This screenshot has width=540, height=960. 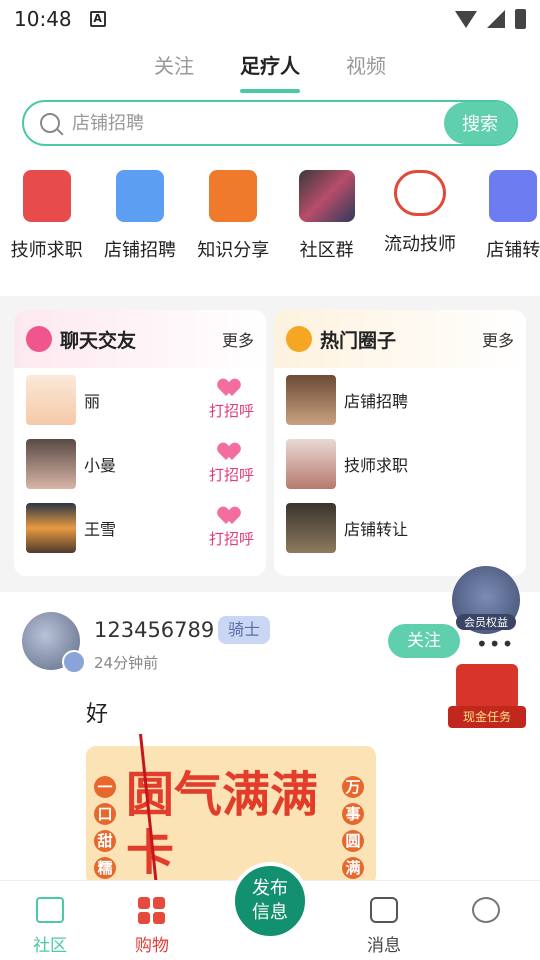 I want to click on quick-entry-label: 技师求职, so click(x=46, y=250).